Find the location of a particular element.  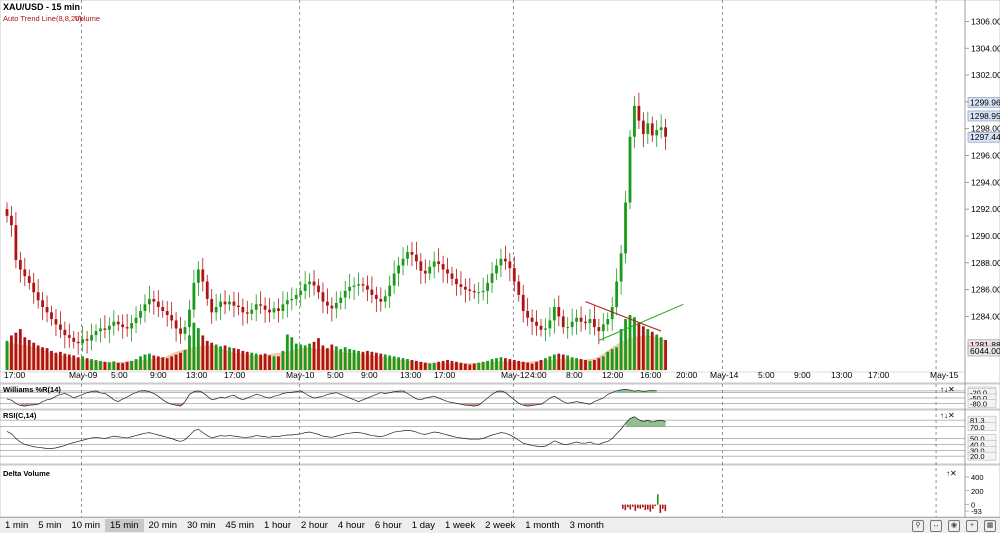

timeframe-button: 1 week is located at coordinates (460, 525).